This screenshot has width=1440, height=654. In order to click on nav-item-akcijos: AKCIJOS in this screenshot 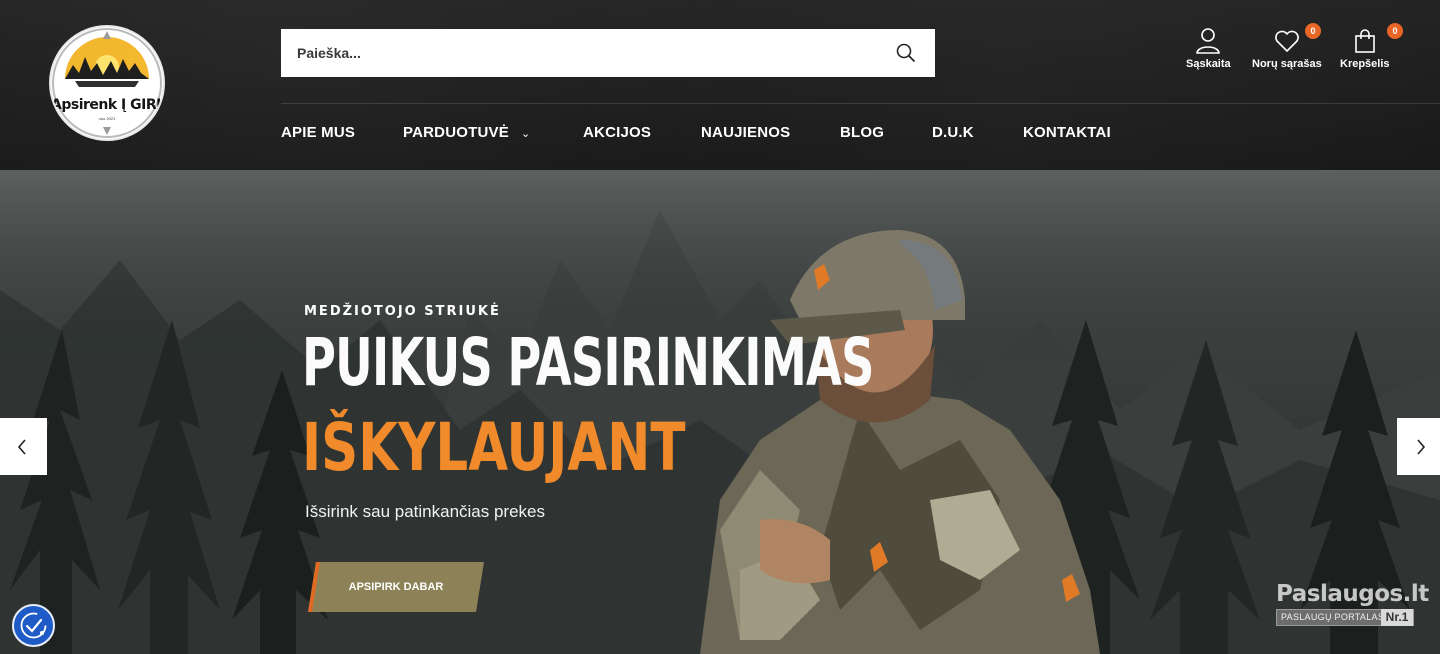, I will do `click(617, 132)`.